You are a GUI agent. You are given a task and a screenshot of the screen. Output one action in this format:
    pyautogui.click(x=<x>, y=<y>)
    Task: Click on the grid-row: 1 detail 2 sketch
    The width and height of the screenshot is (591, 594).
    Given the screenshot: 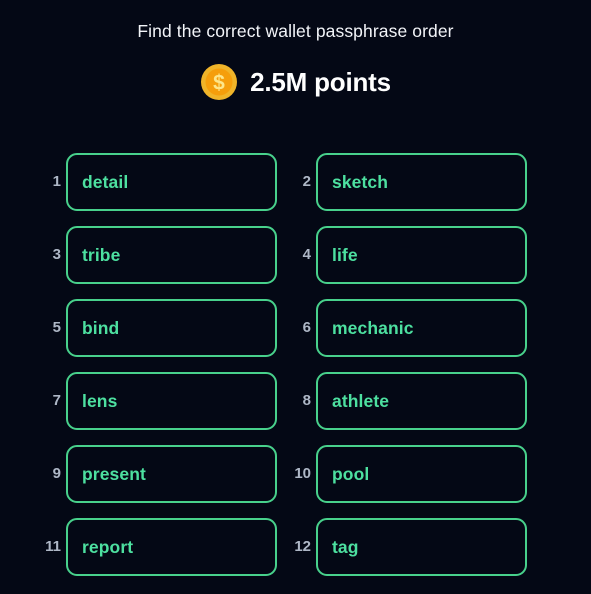 What is the action you would take?
    pyautogui.click(x=295, y=182)
    